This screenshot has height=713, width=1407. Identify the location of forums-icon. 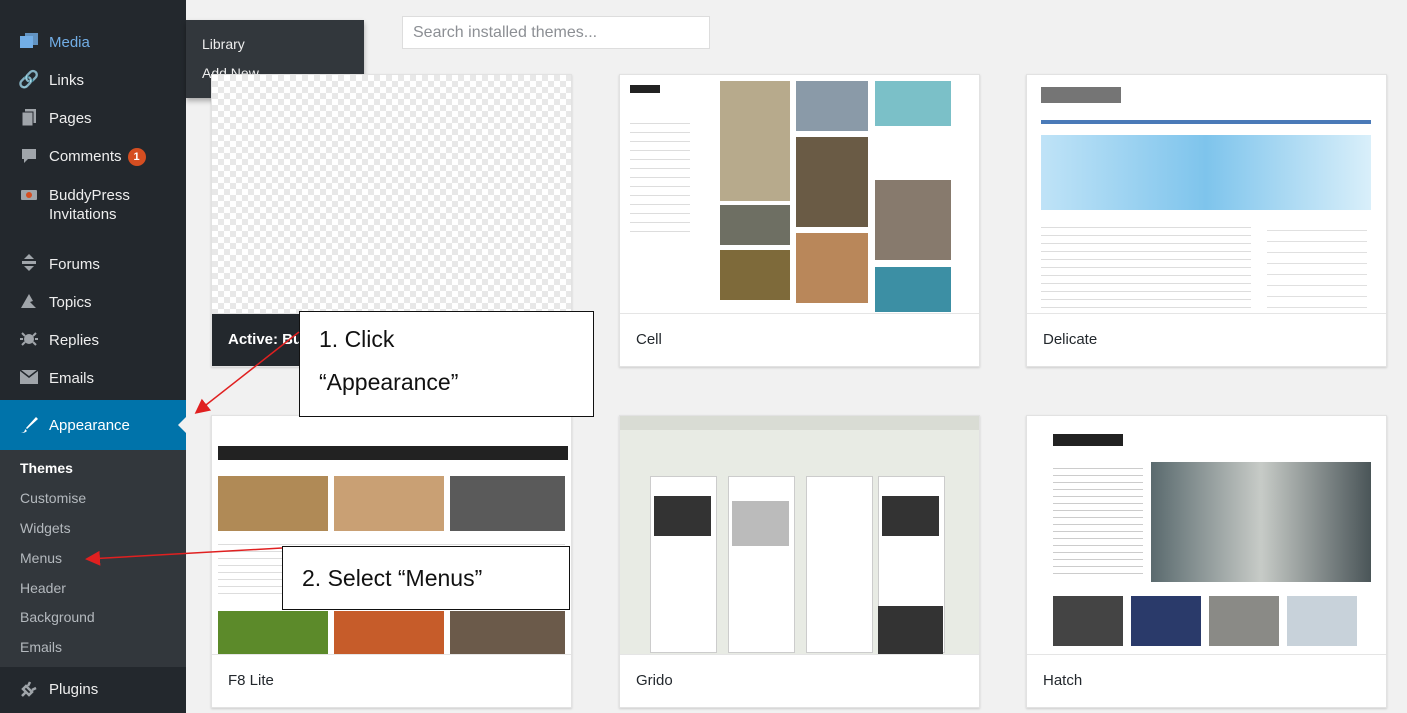
(29, 263).